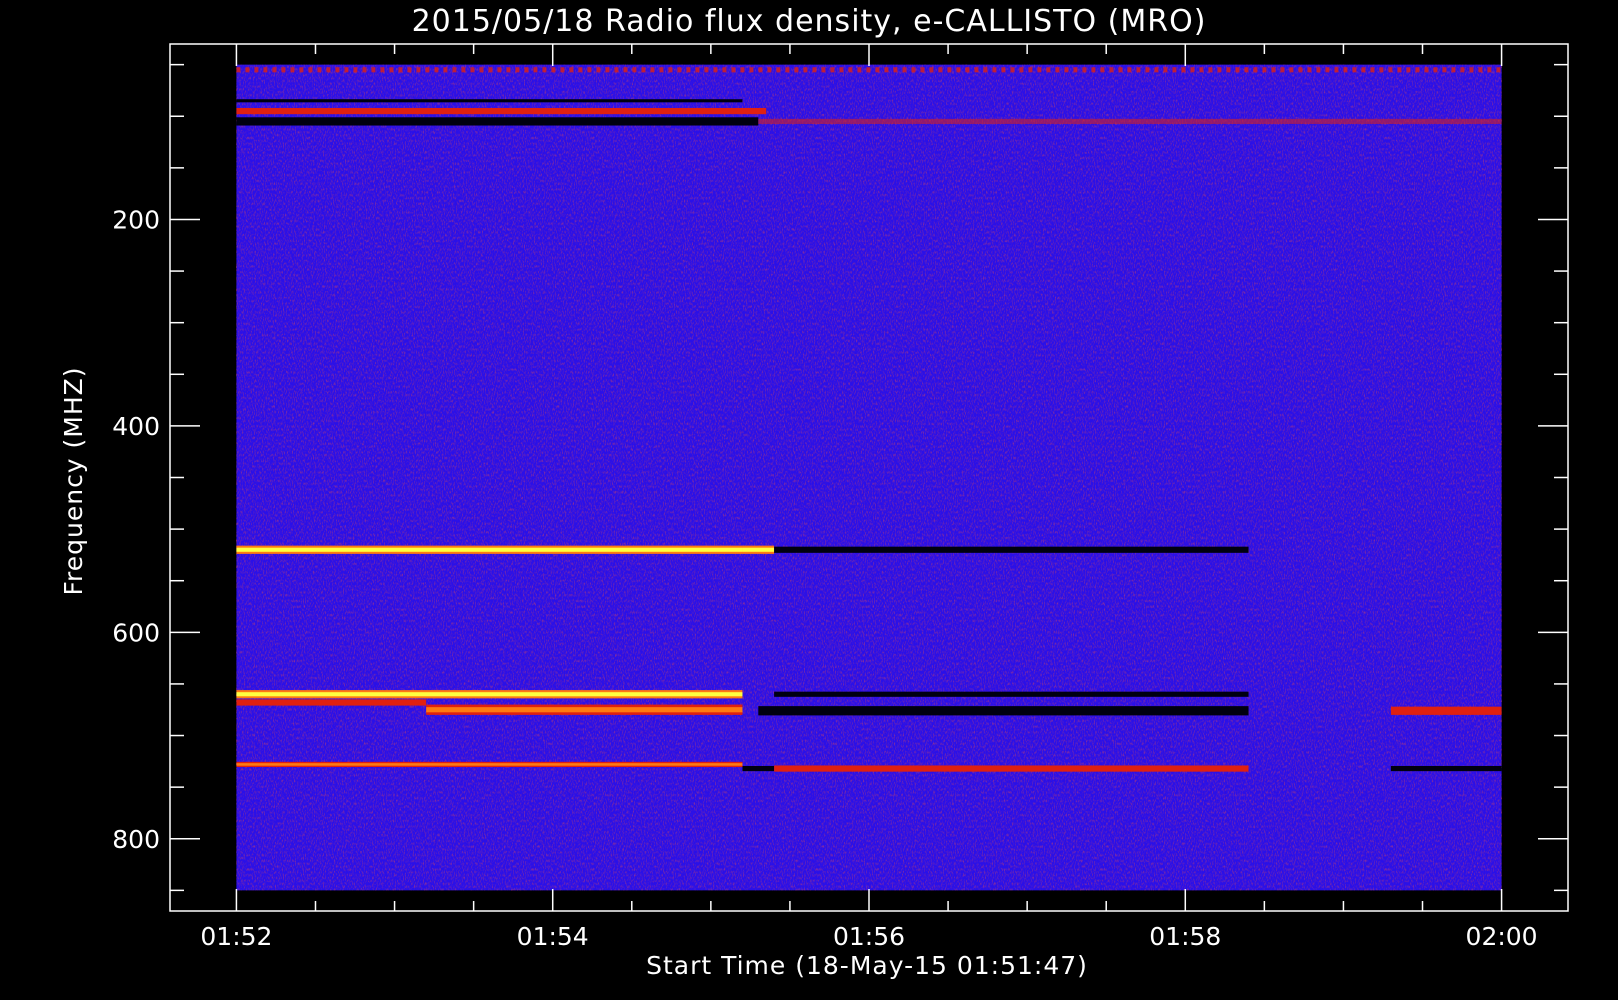 The image size is (1618, 1000). Describe the element at coordinates (867, 965) in the screenshot. I see `x-axis-label: Start Time (18-May-15 01:51:47)` at that location.